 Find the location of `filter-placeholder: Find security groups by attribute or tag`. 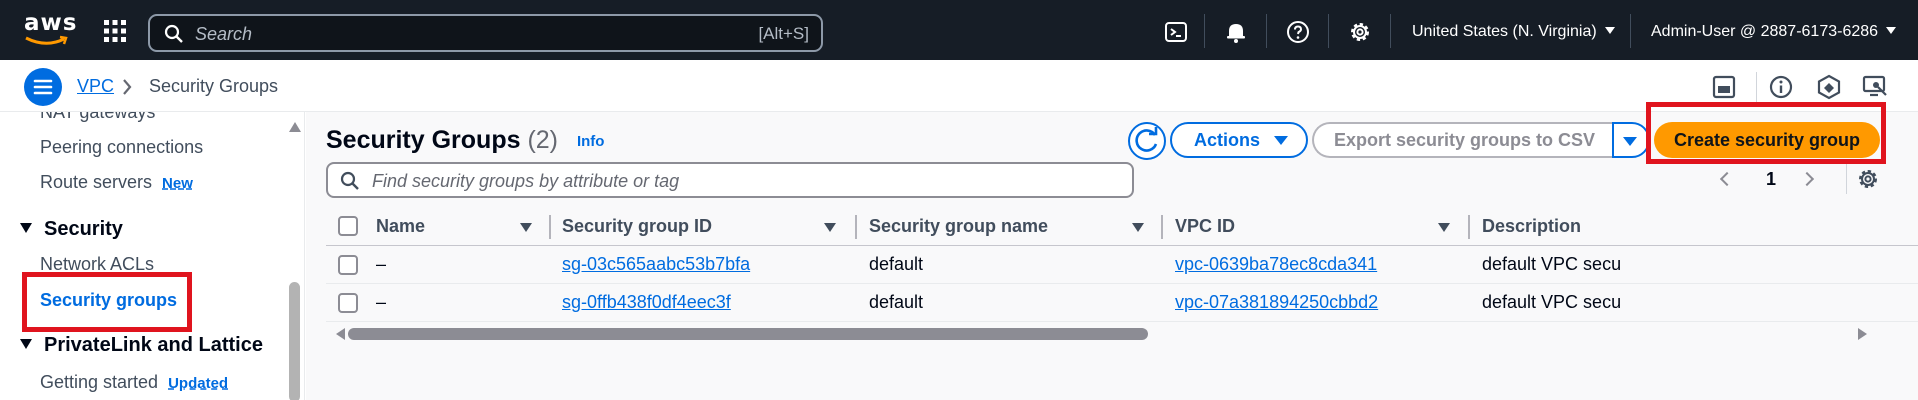

filter-placeholder: Find security groups by attribute or tag is located at coordinates (526, 181).